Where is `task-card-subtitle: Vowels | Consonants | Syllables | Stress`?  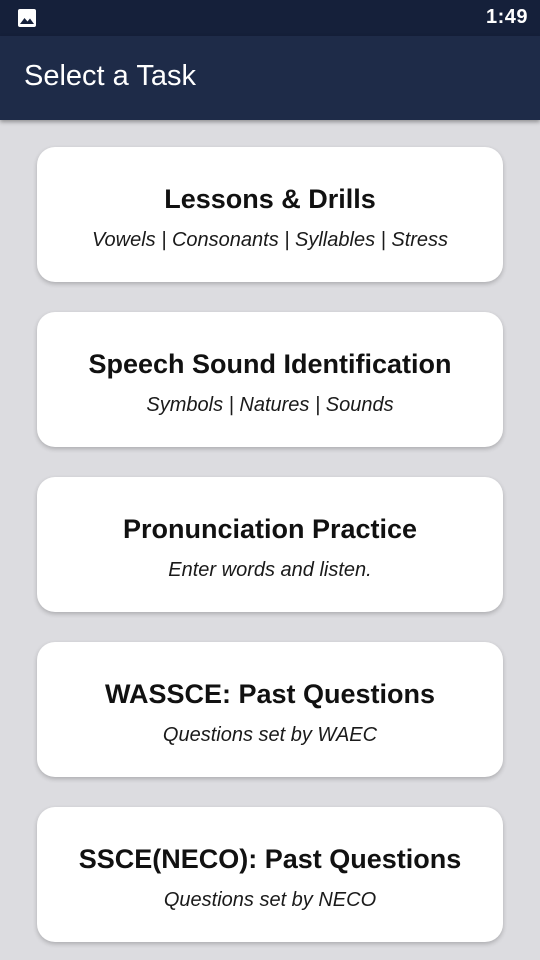
task-card-subtitle: Vowels | Consonants | Syllables | Stress is located at coordinates (270, 240).